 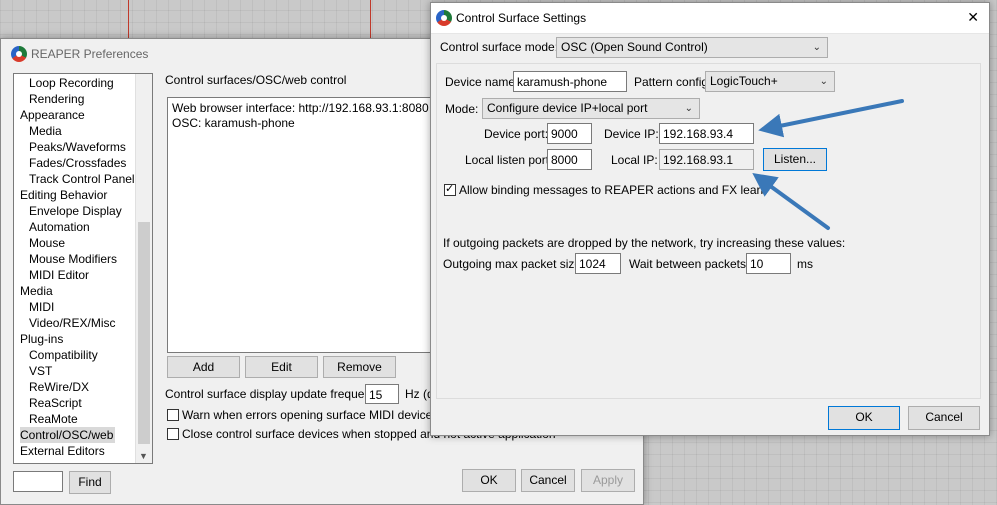 I want to click on arrow-to-local-ip, so click(x=791, y=201).